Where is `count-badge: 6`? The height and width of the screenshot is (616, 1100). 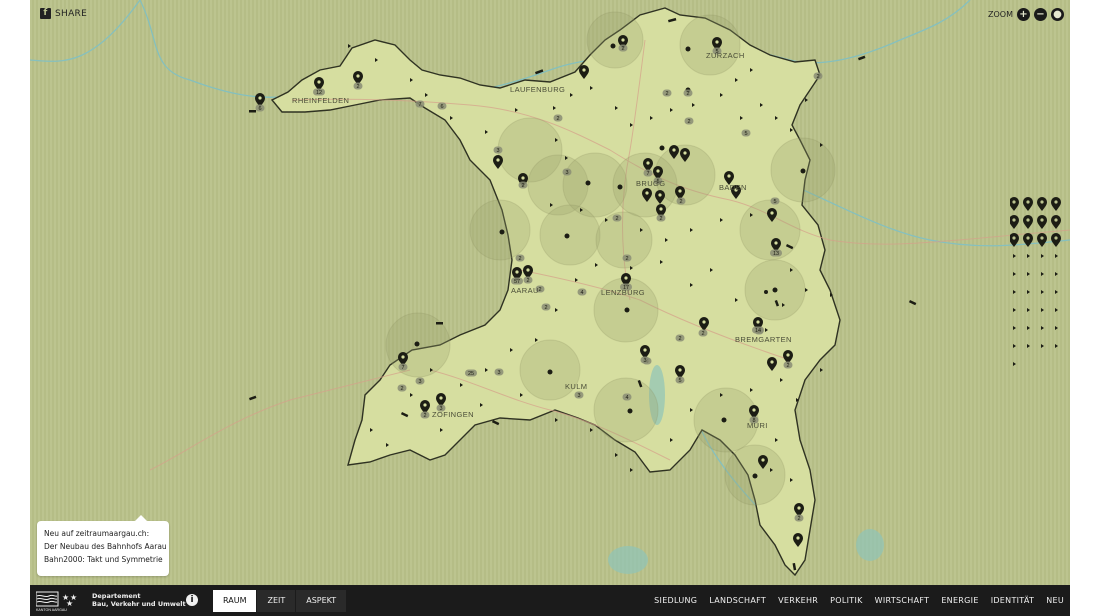
count-badge: 6 is located at coordinates (260, 108).